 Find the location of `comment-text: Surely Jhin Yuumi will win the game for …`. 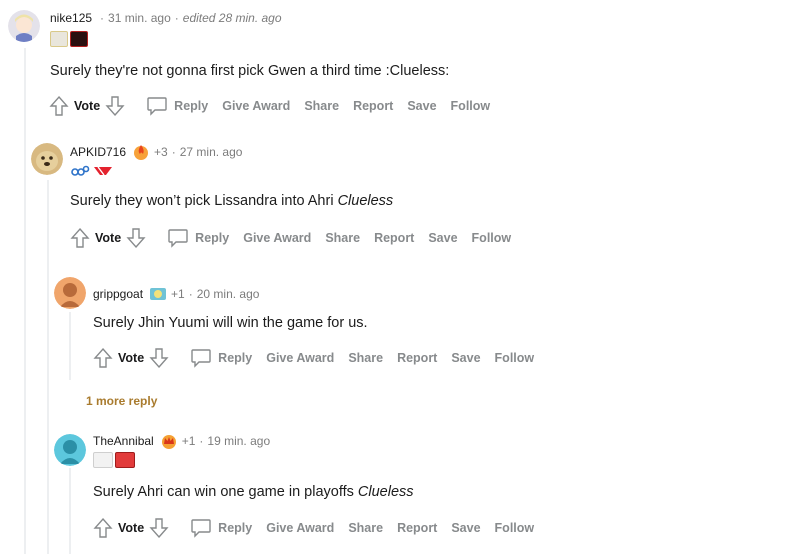

comment-text: Surely Jhin Yuumi will win the game for … is located at coordinates (230, 323).